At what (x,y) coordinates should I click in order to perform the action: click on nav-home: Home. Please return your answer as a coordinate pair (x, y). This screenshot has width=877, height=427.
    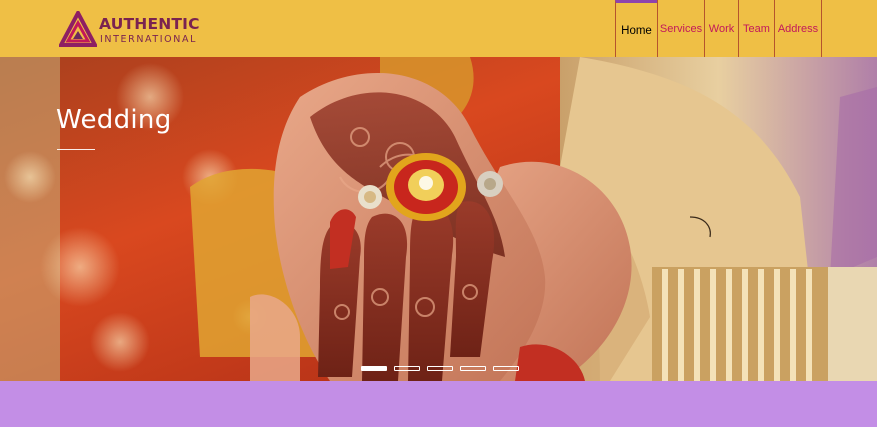
    Looking at the image, I should click on (636, 28).